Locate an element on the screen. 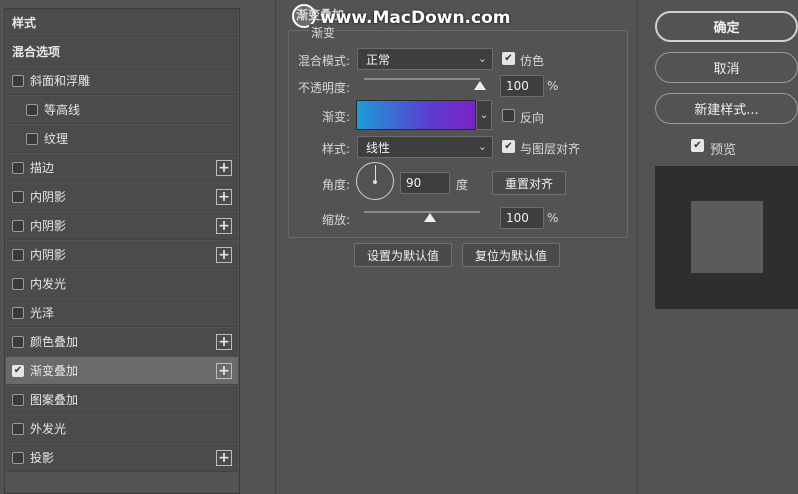 This screenshot has height=494, width=798. blend-mode-label: 混合模式: is located at coordinates (324, 61).